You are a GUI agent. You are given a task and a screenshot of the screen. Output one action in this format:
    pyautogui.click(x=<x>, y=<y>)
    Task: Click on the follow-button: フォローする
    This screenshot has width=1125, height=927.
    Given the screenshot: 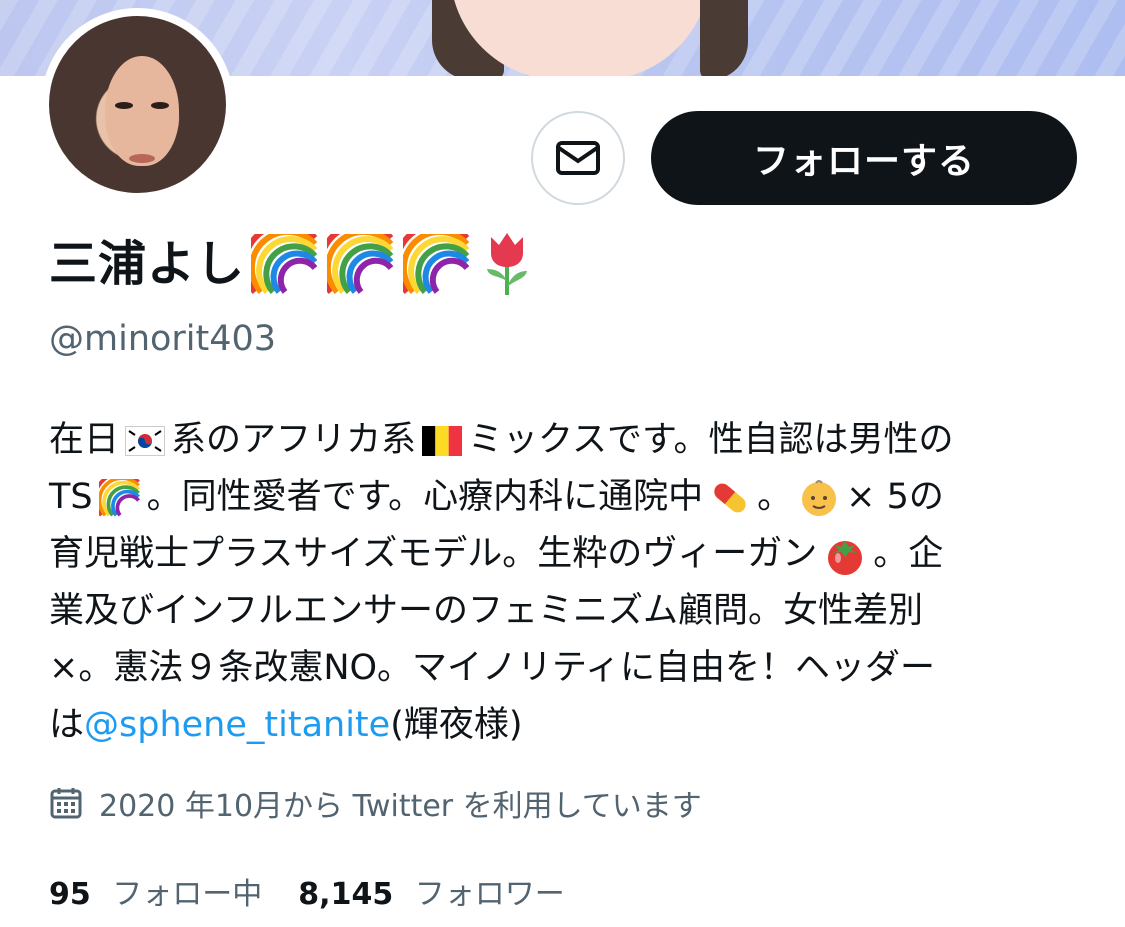 What is the action you would take?
    pyautogui.click(x=864, y=158)
    